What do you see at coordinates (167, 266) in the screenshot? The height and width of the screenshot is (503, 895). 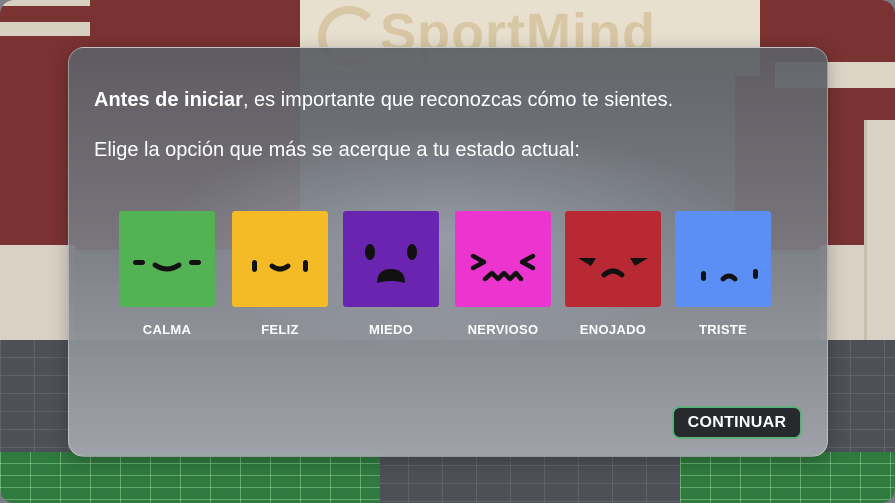 I see `calm-face-icon` at bounding box center [167, 266].